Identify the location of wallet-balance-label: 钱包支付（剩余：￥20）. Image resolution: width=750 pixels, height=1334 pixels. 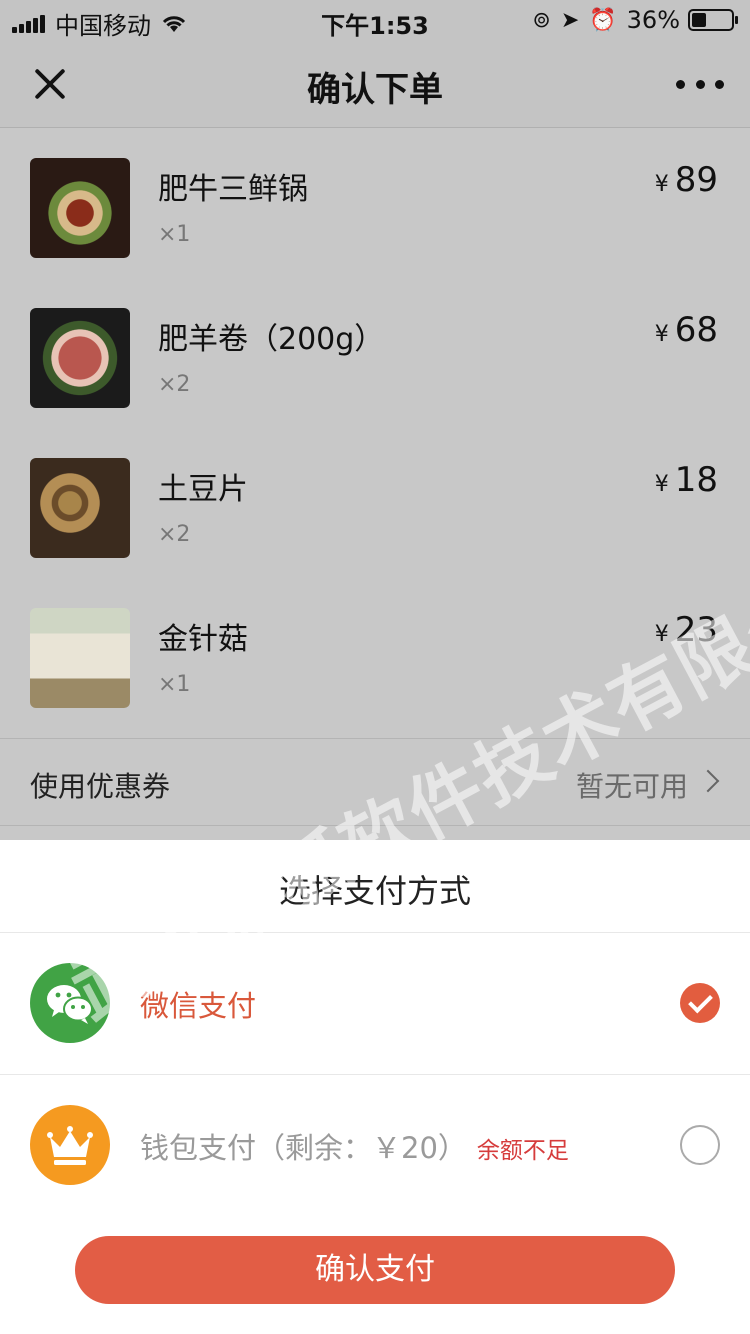
(303, 1148).